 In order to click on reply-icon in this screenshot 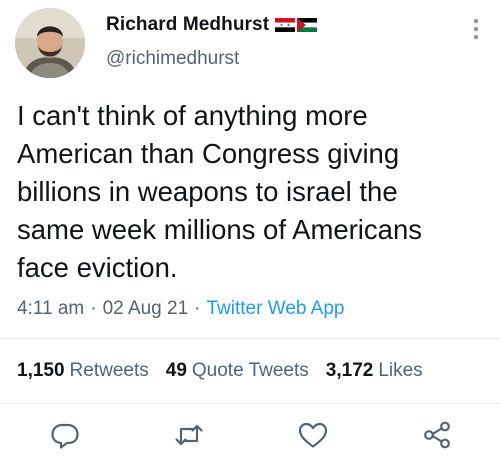, I will do `click(65, 436)`.